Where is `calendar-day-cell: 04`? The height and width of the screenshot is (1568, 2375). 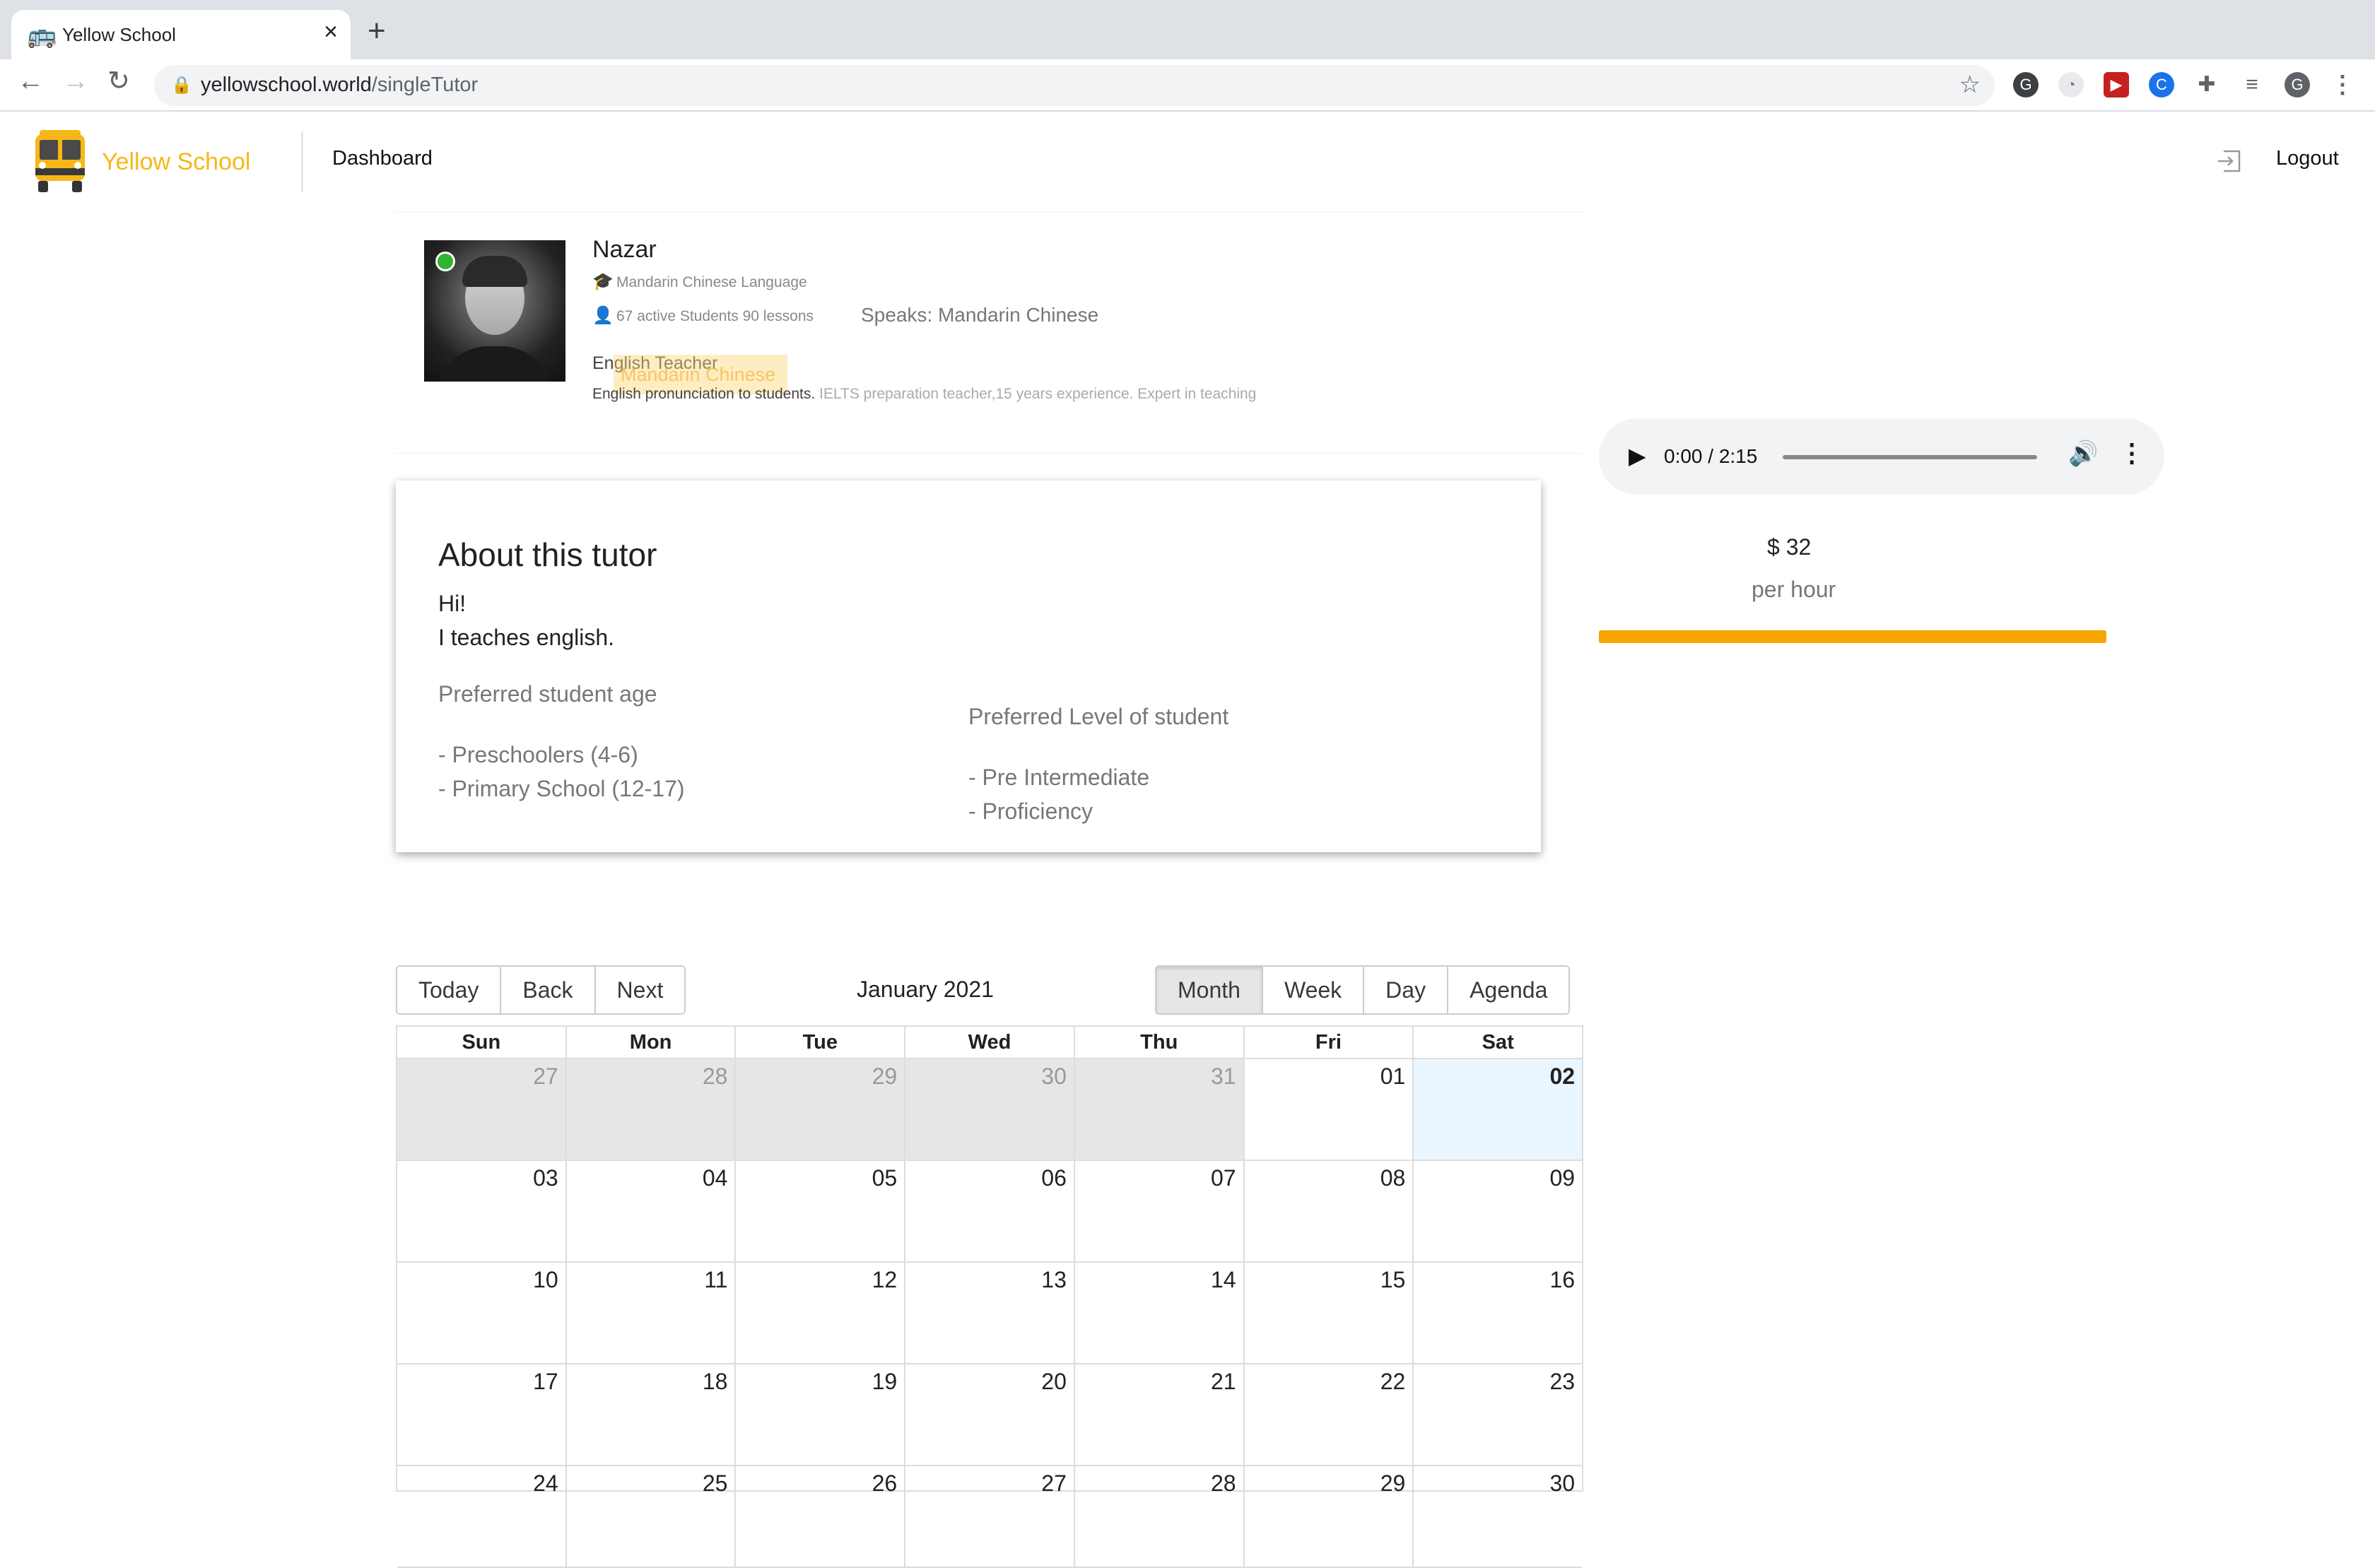
calendar-day-cell: 04 is located at coordinates (650, 1211).